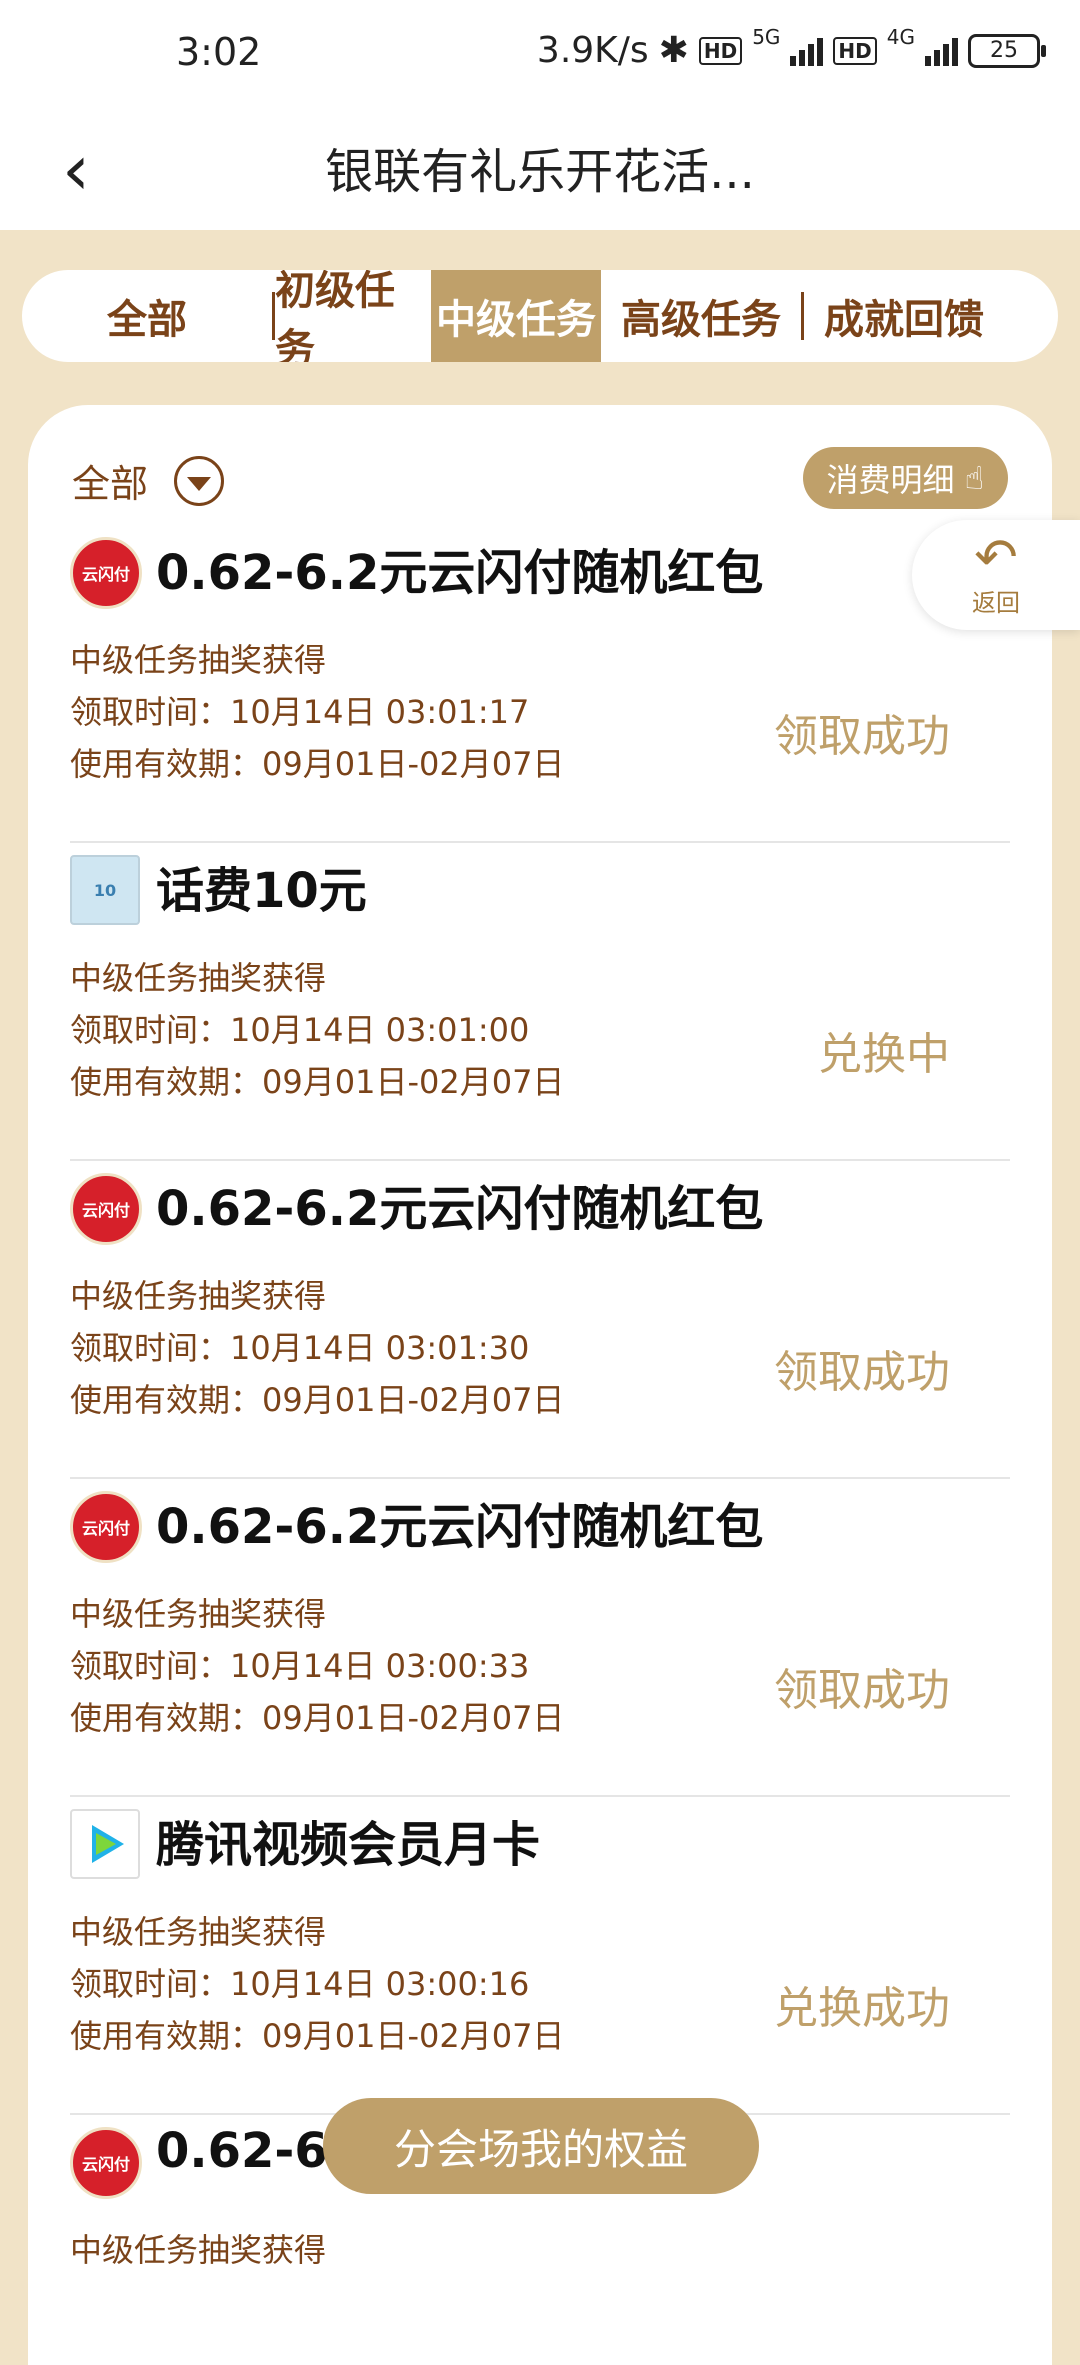 Image resolution: width=1080 pixels, height=2365 pixels. What do you see at coordinates (300, 1348) in the screenshot?
I see `item-time: 领取时间：10月14日 03:01:30` at bounding box center [300, 1348].